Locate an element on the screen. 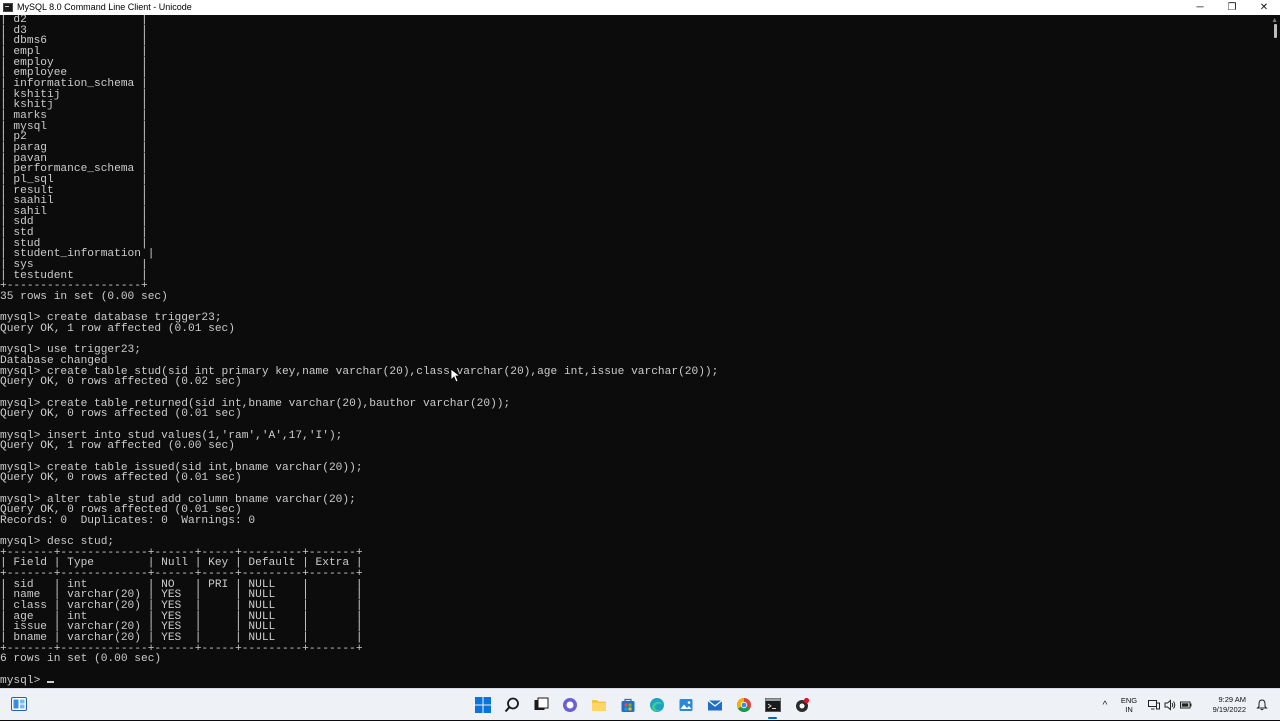 This screenshot has height=721, width=1280. edge-button is located at coordinates (656, 705).